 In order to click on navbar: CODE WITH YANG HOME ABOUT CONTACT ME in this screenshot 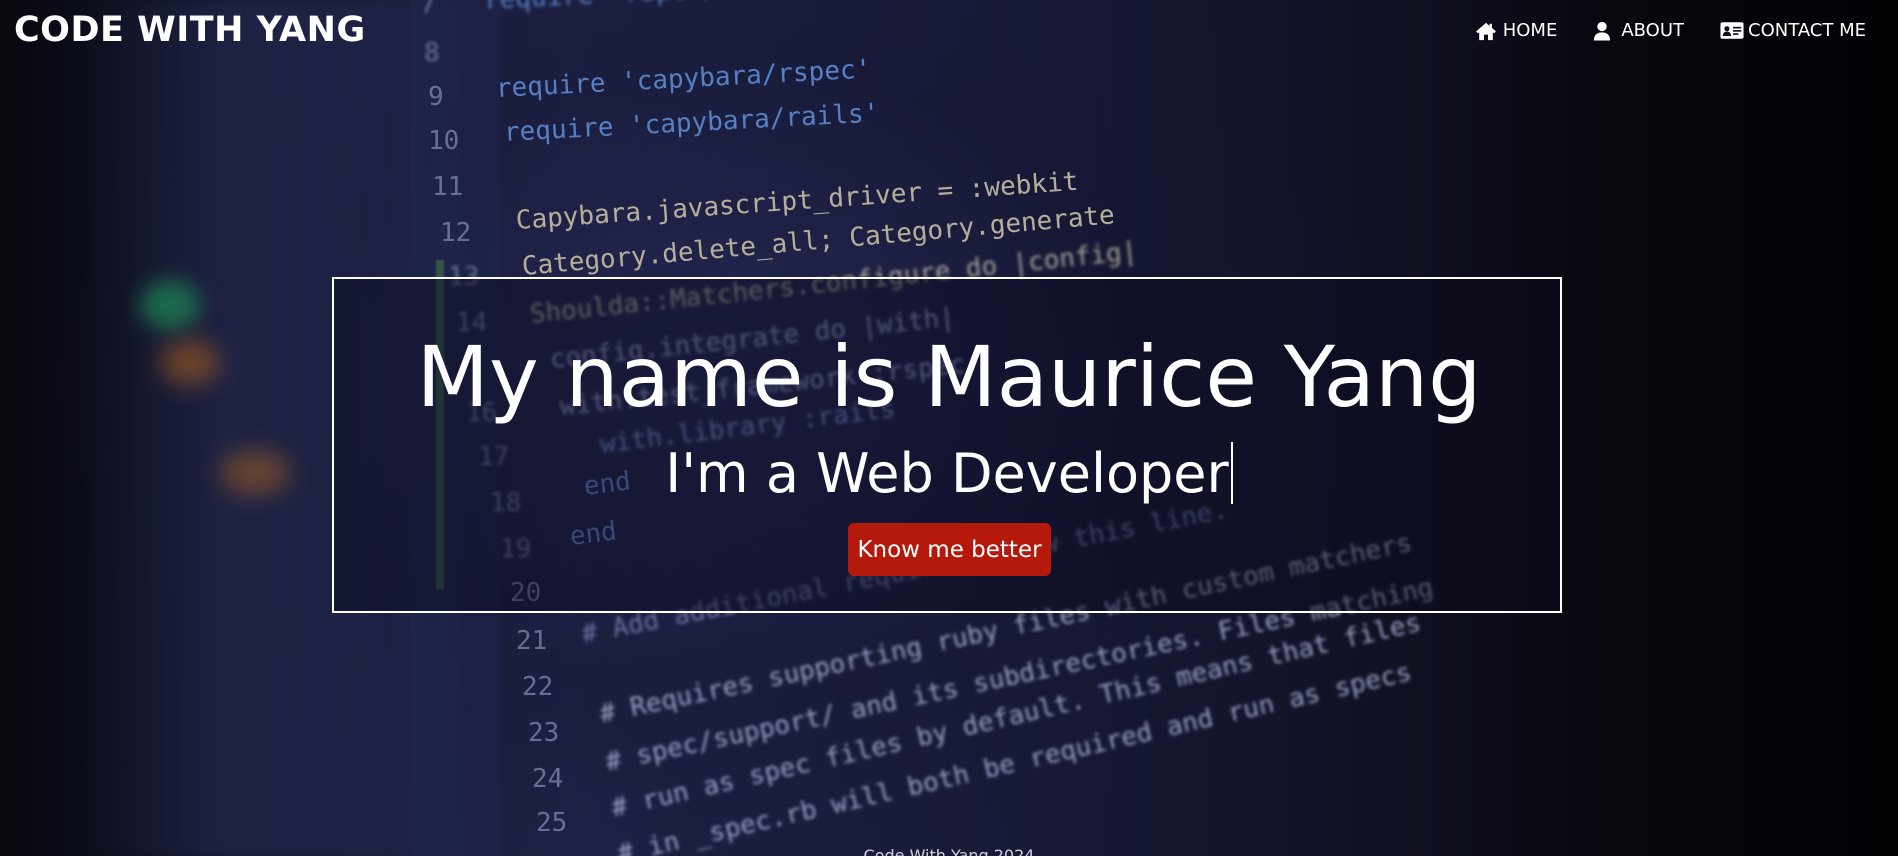, I will do `click(949, 33)`.